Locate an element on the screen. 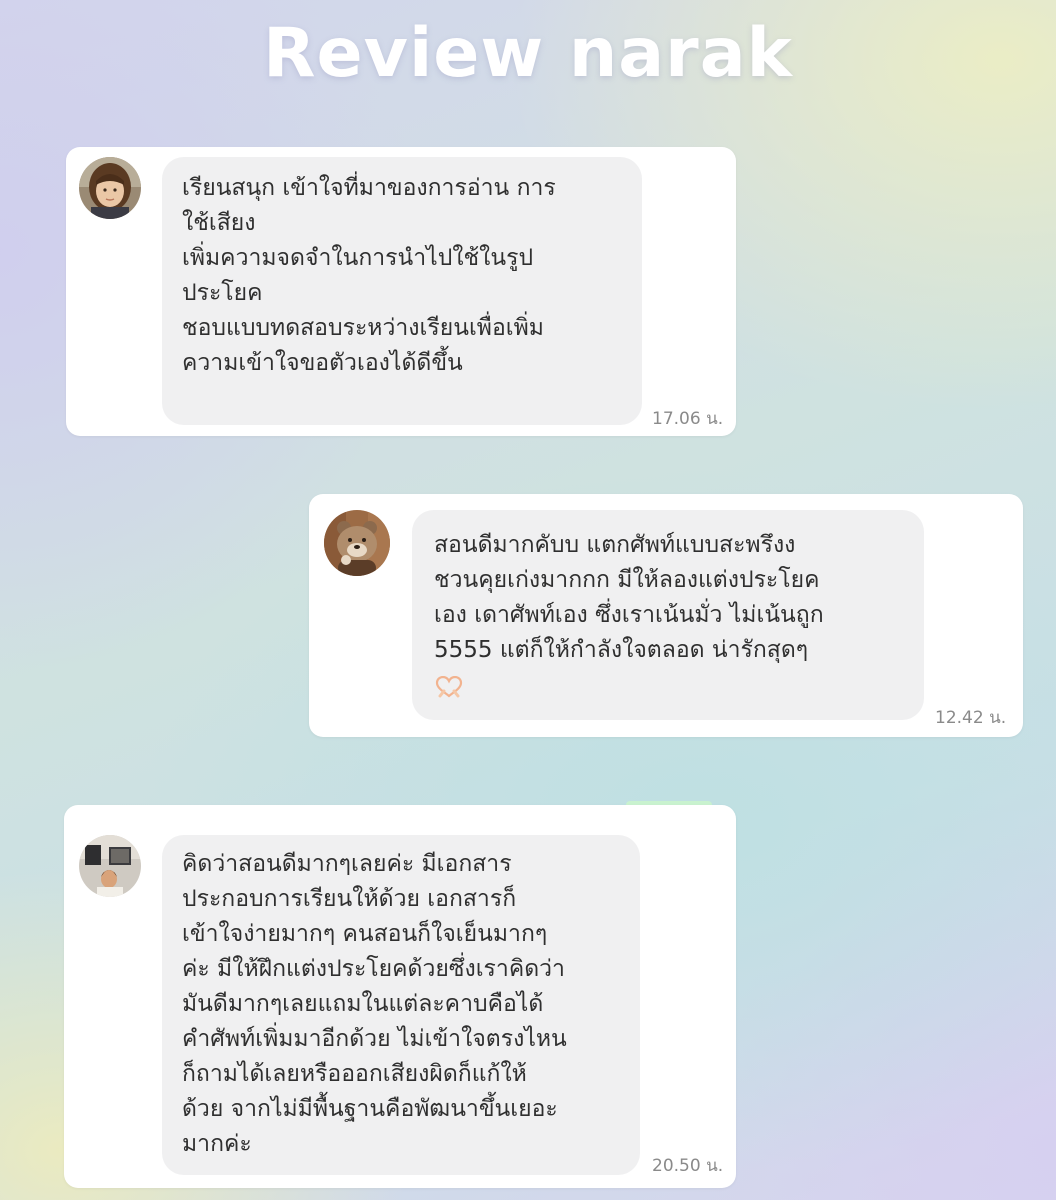 This screenshot has height=1200, width=1056. message-line: คำศัพท์เพิ่มมาอีกด้วย ไม่เข้าใจตรงไหน is located at coordinates (374, 1039).